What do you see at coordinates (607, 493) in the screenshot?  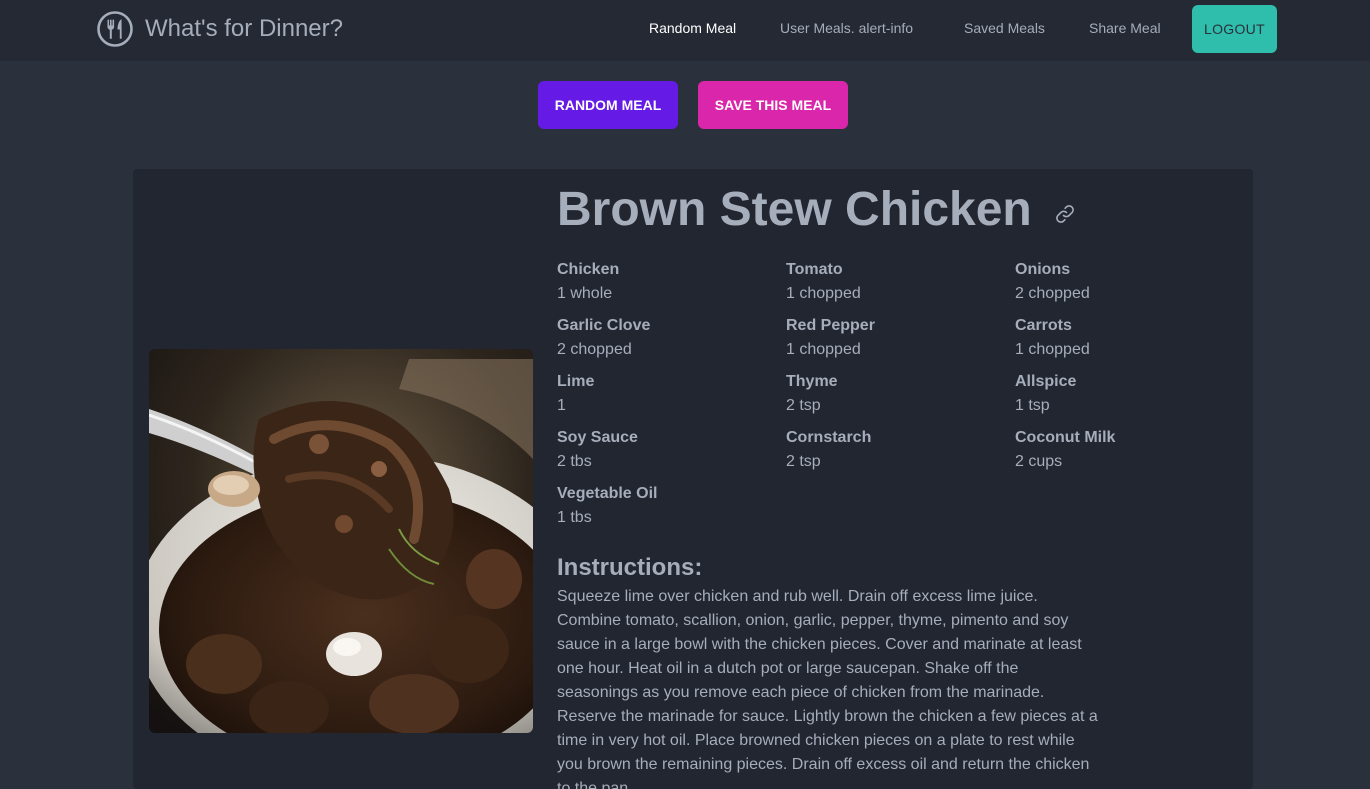 I see `ingredient-name: Vegetable Oil` at bounding box center [607, 493].